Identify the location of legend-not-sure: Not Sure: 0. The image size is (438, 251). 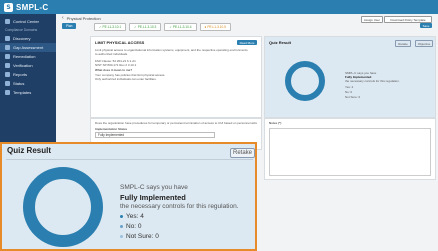
(139, 236).